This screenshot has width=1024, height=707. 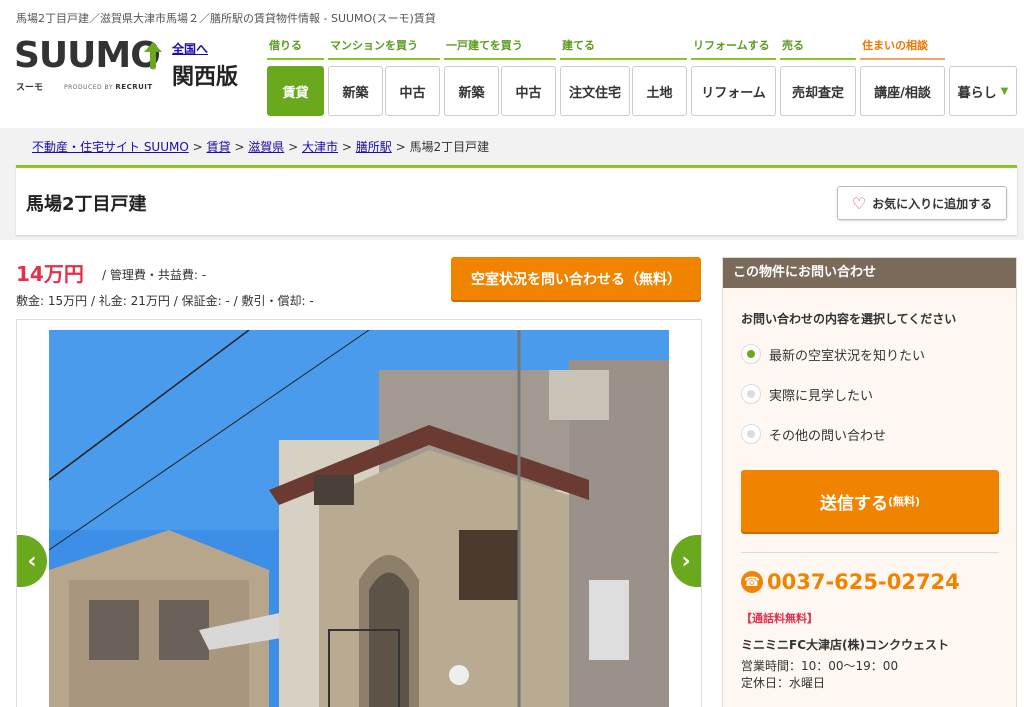 I want to click on add-favorite-button: ♡ お気に入りに追加する, so click(x=922, y=203).